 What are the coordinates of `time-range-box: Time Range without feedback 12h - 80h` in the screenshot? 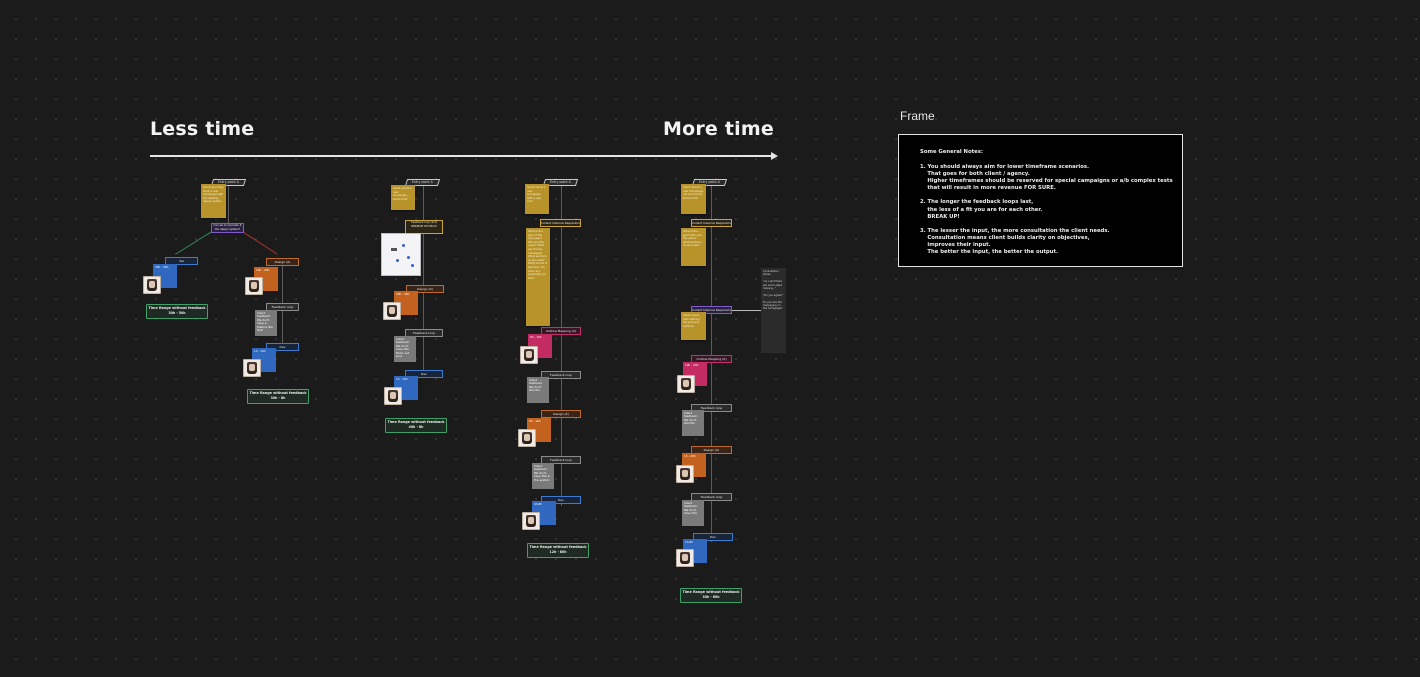 It's located at (558, 550).